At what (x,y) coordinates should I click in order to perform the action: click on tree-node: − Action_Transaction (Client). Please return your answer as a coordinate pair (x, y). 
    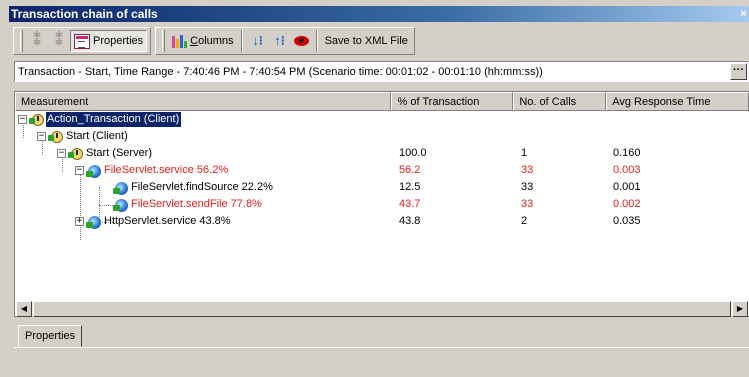
    Looking at the image, I should click on (100, 119).